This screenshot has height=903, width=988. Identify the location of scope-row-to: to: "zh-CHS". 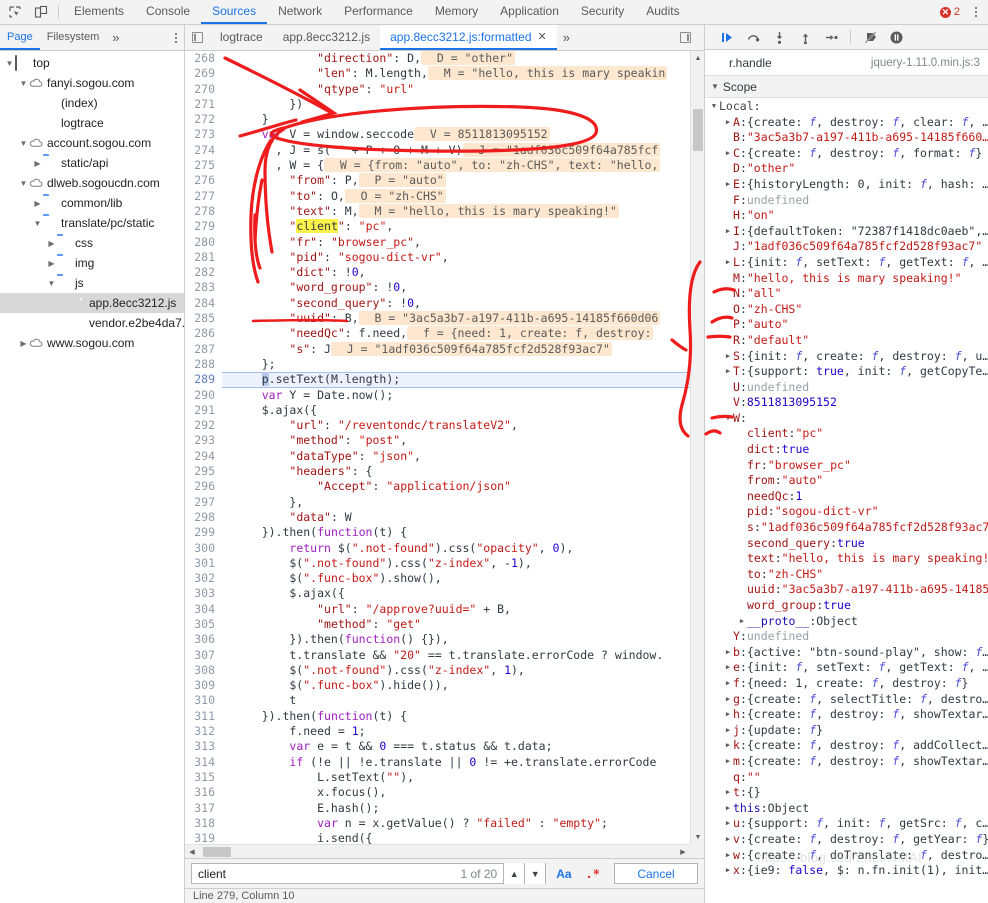
(846, 575).